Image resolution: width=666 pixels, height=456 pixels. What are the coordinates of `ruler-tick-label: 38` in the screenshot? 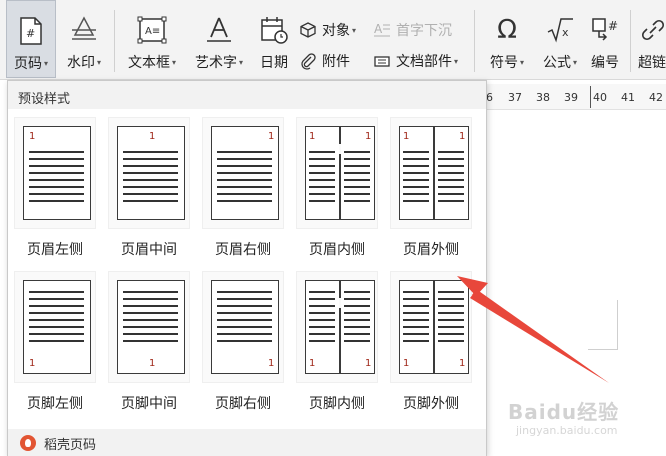 It's located at (543, 97).